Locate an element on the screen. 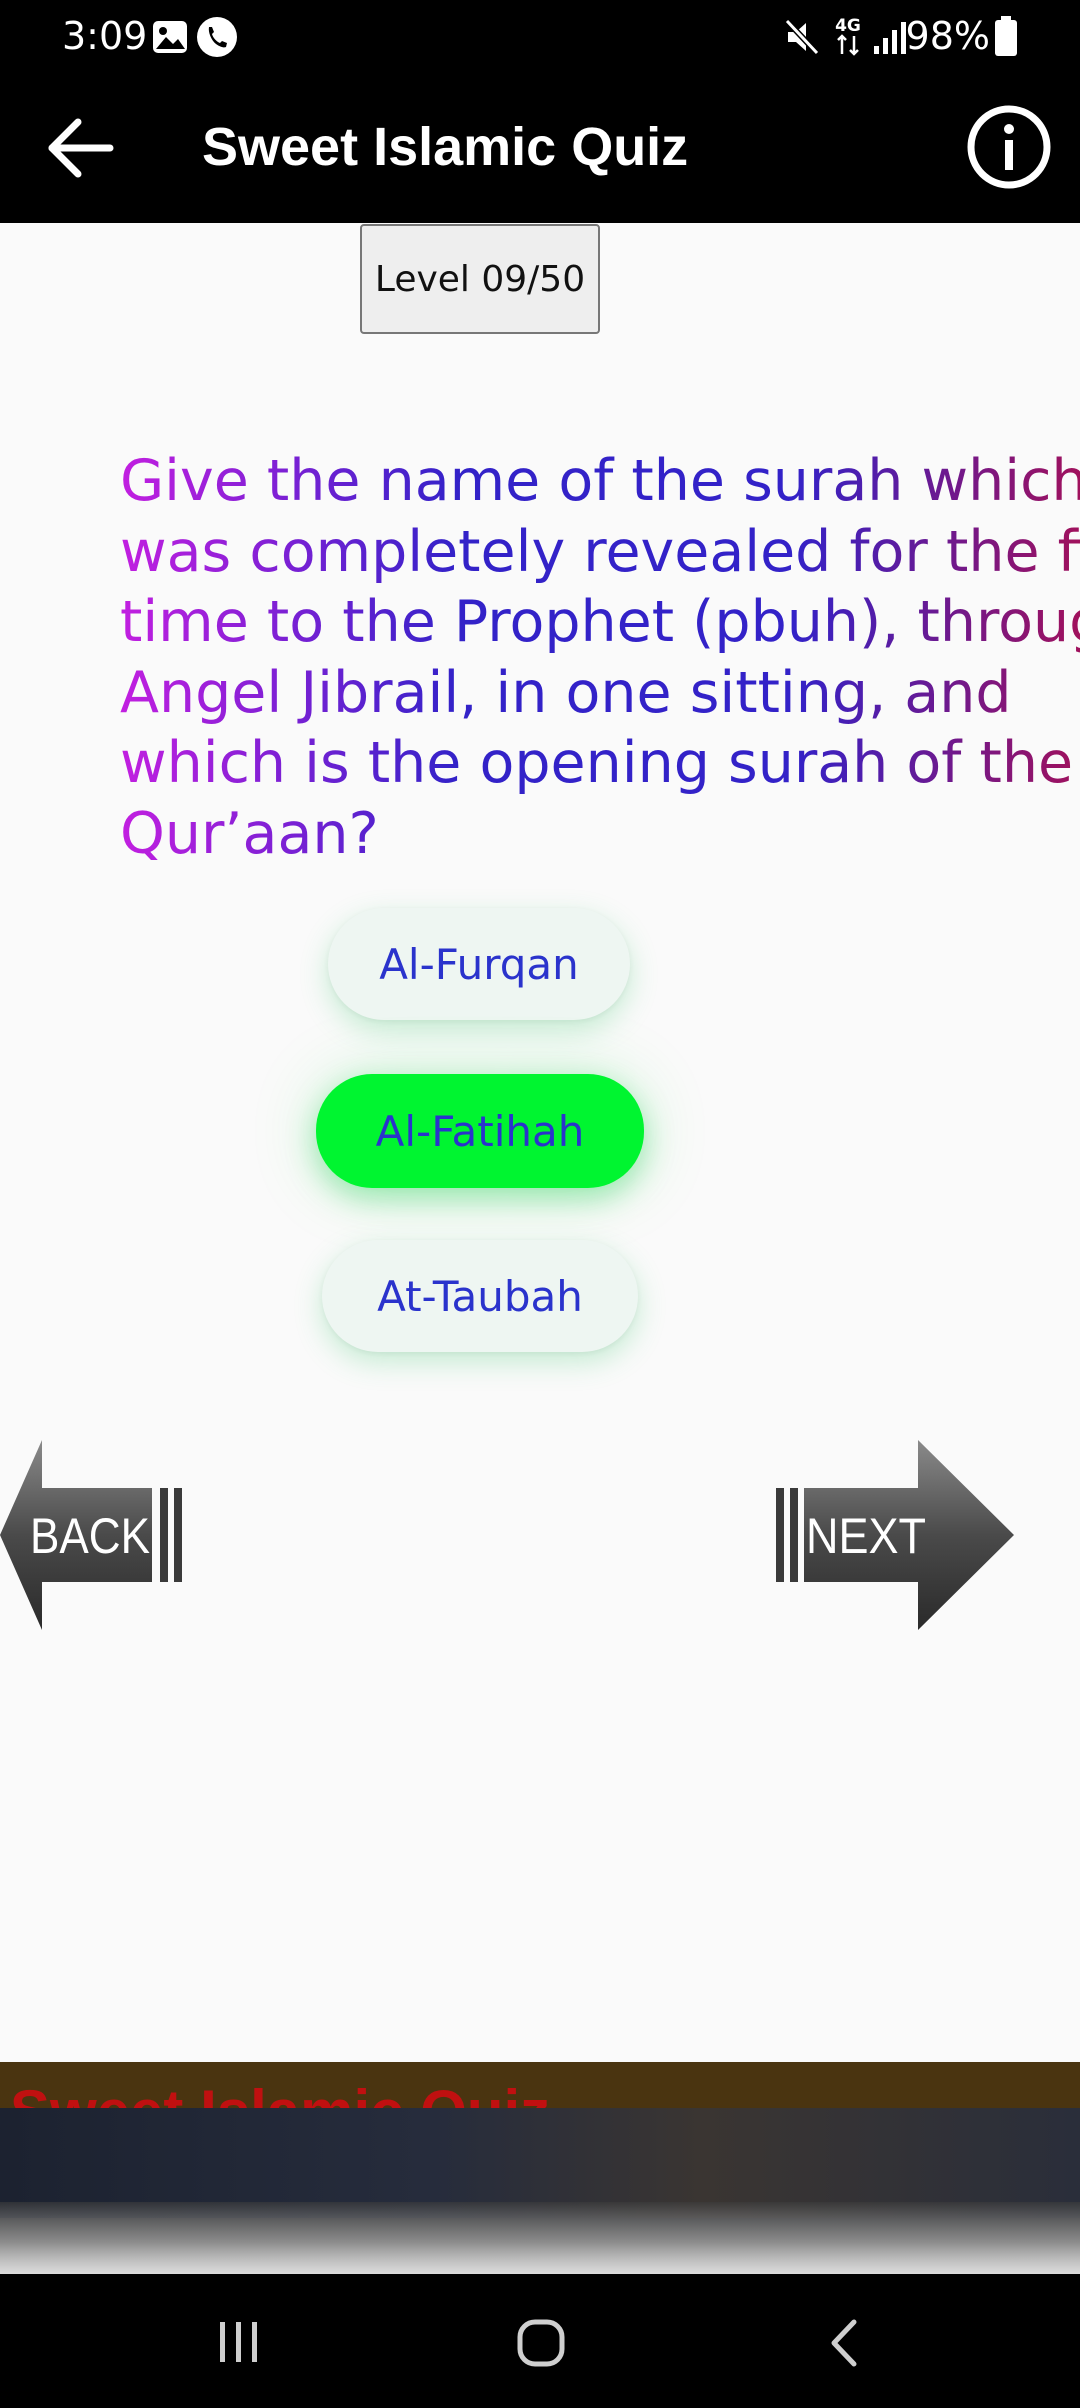  option-button-al-furqan: Al-Furqan is located at coordinates (479, 964).